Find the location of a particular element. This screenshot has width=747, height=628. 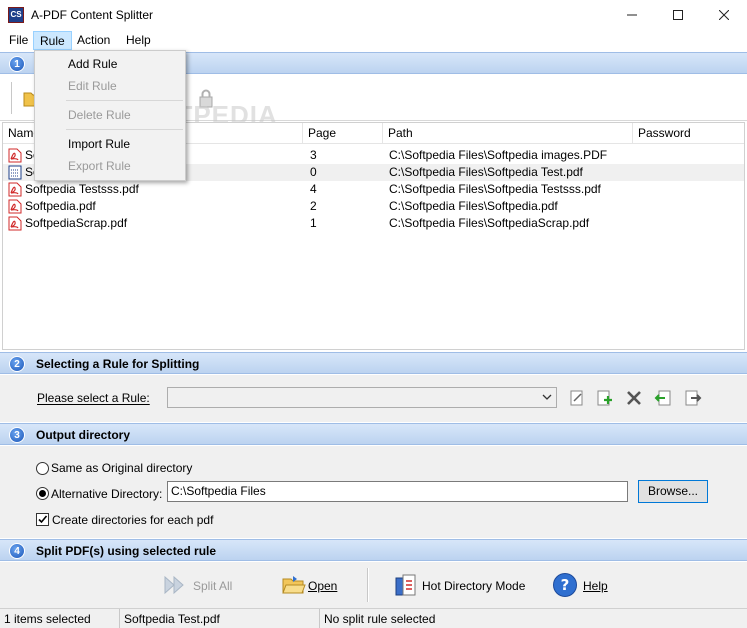

section-2-title: Selecting a Rule for Splitting is located at coordinates (118, 364).